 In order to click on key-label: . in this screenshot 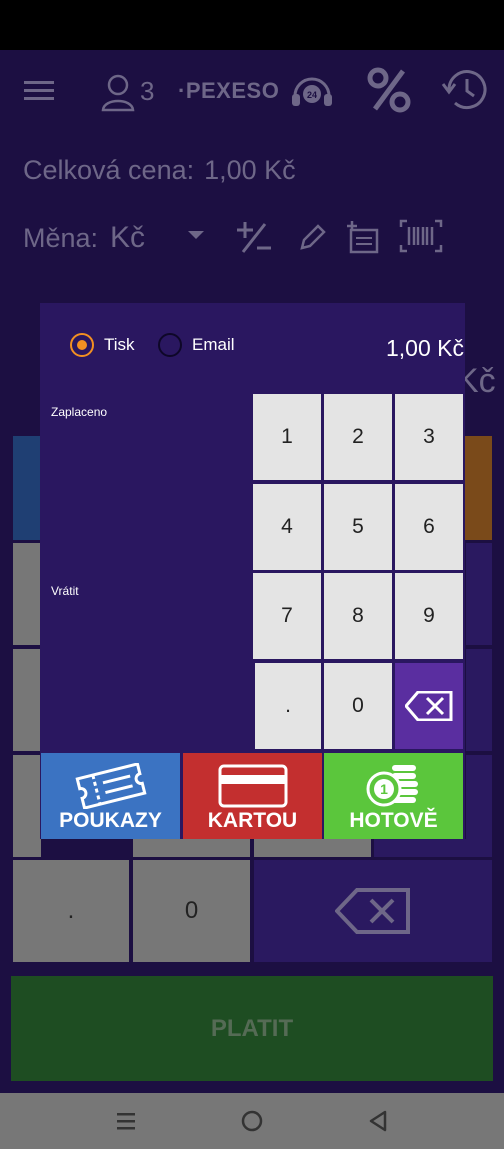, I will do `click(288, 705)`.